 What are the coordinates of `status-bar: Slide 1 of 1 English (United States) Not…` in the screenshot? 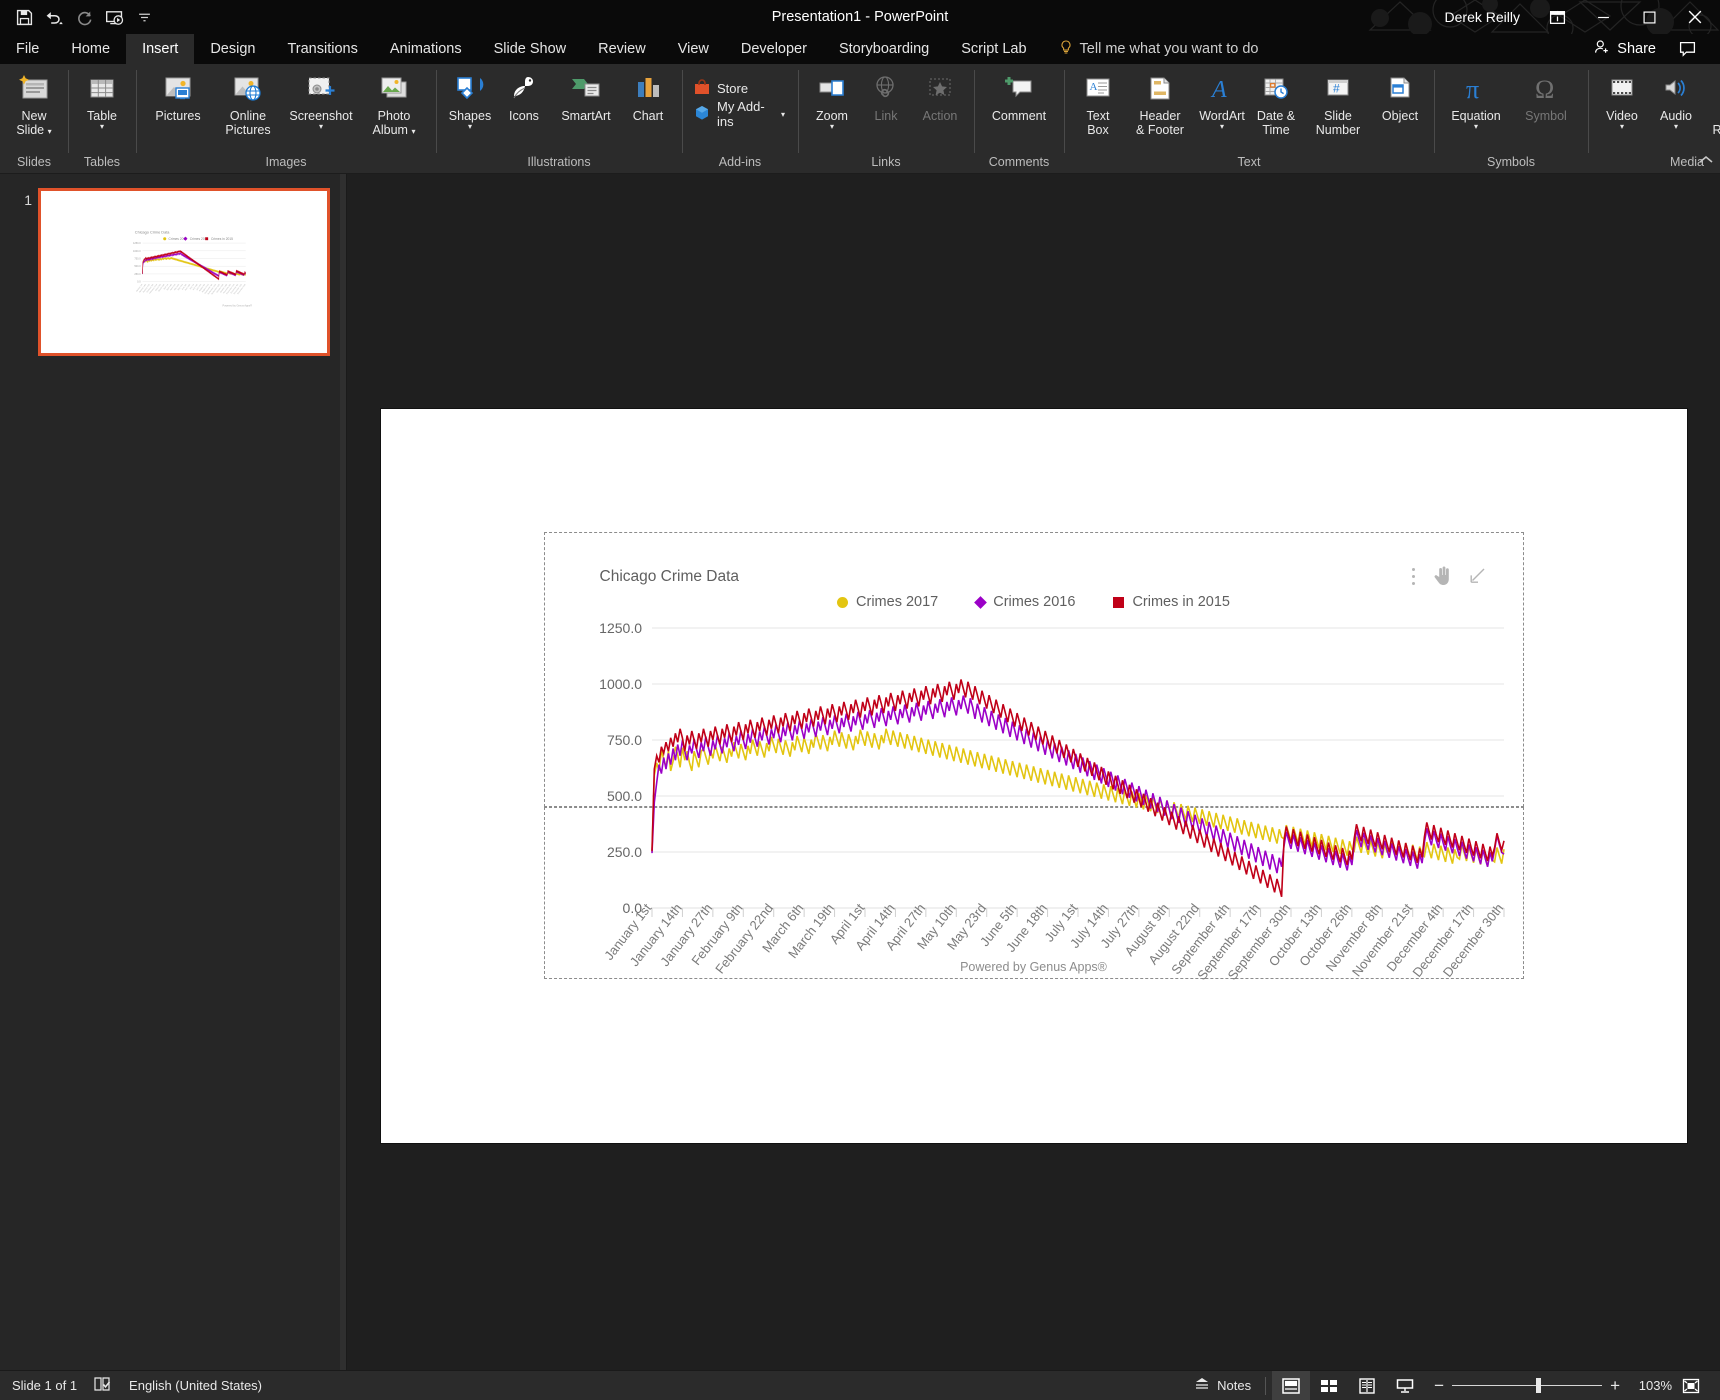 It's located at (860, 1385).